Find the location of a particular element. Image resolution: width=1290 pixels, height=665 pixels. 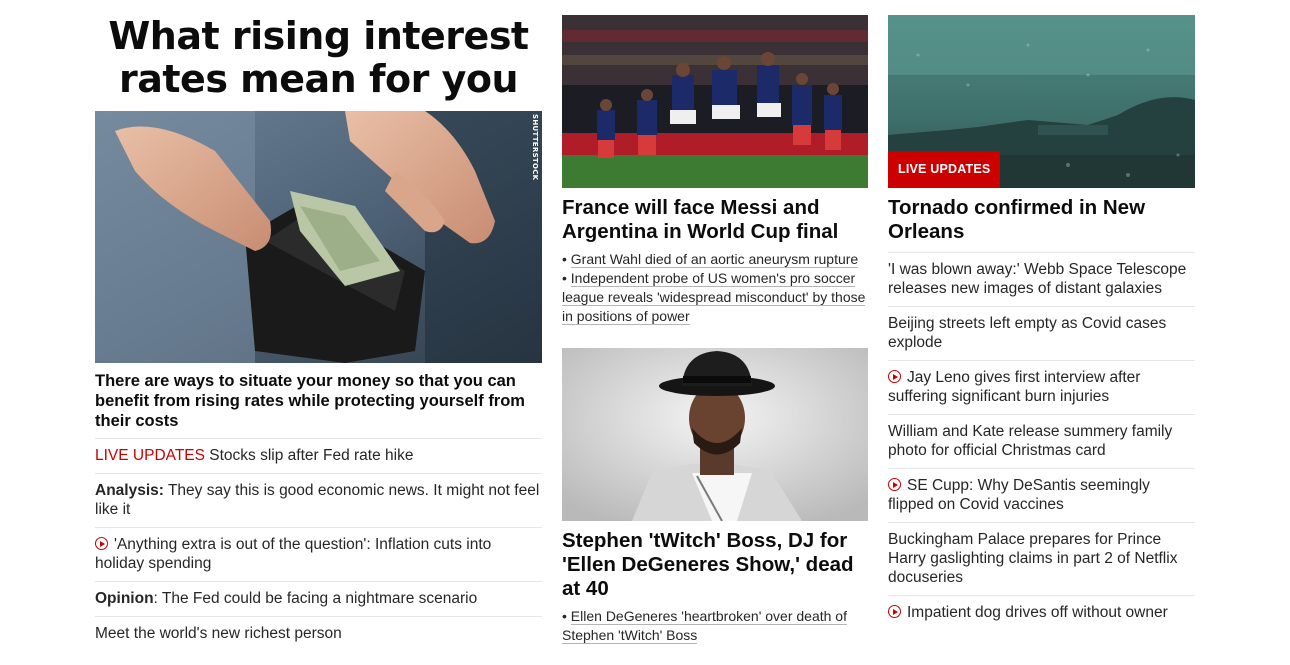

tornado-image: LIVE UPDATES is located at coordinates (1041, 101).